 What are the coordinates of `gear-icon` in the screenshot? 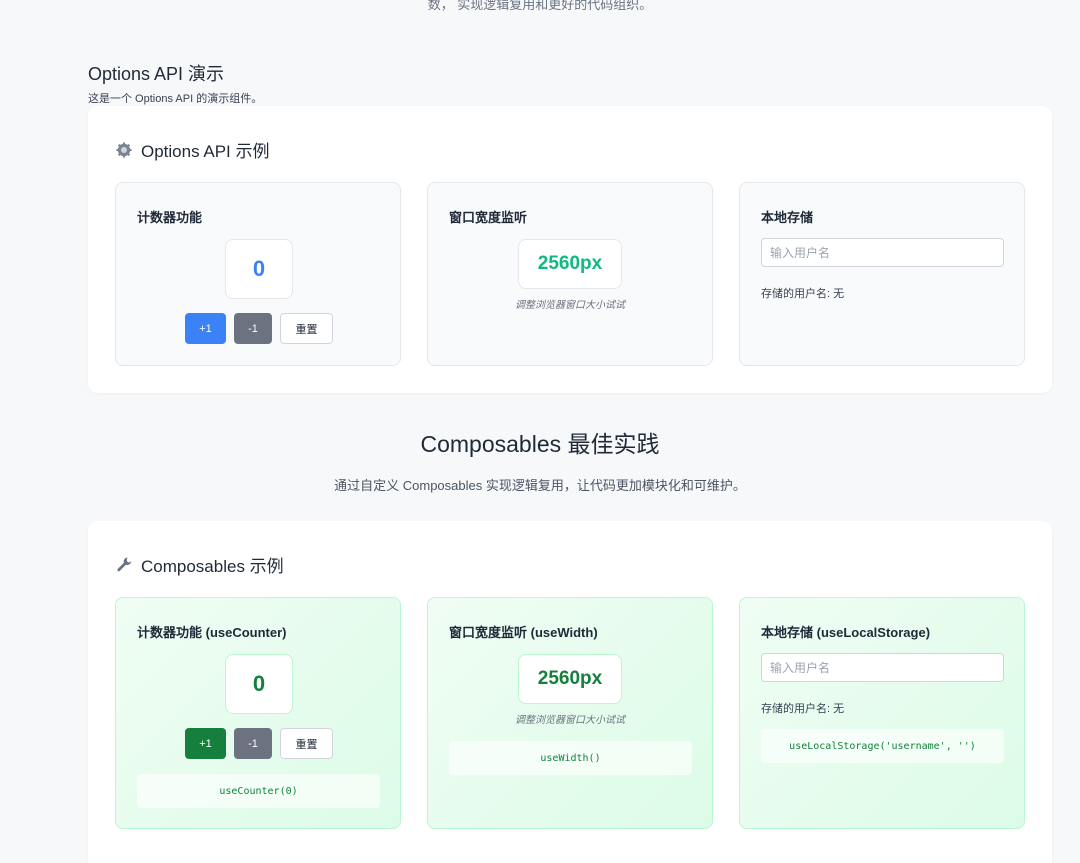 It's located at (124, 150).